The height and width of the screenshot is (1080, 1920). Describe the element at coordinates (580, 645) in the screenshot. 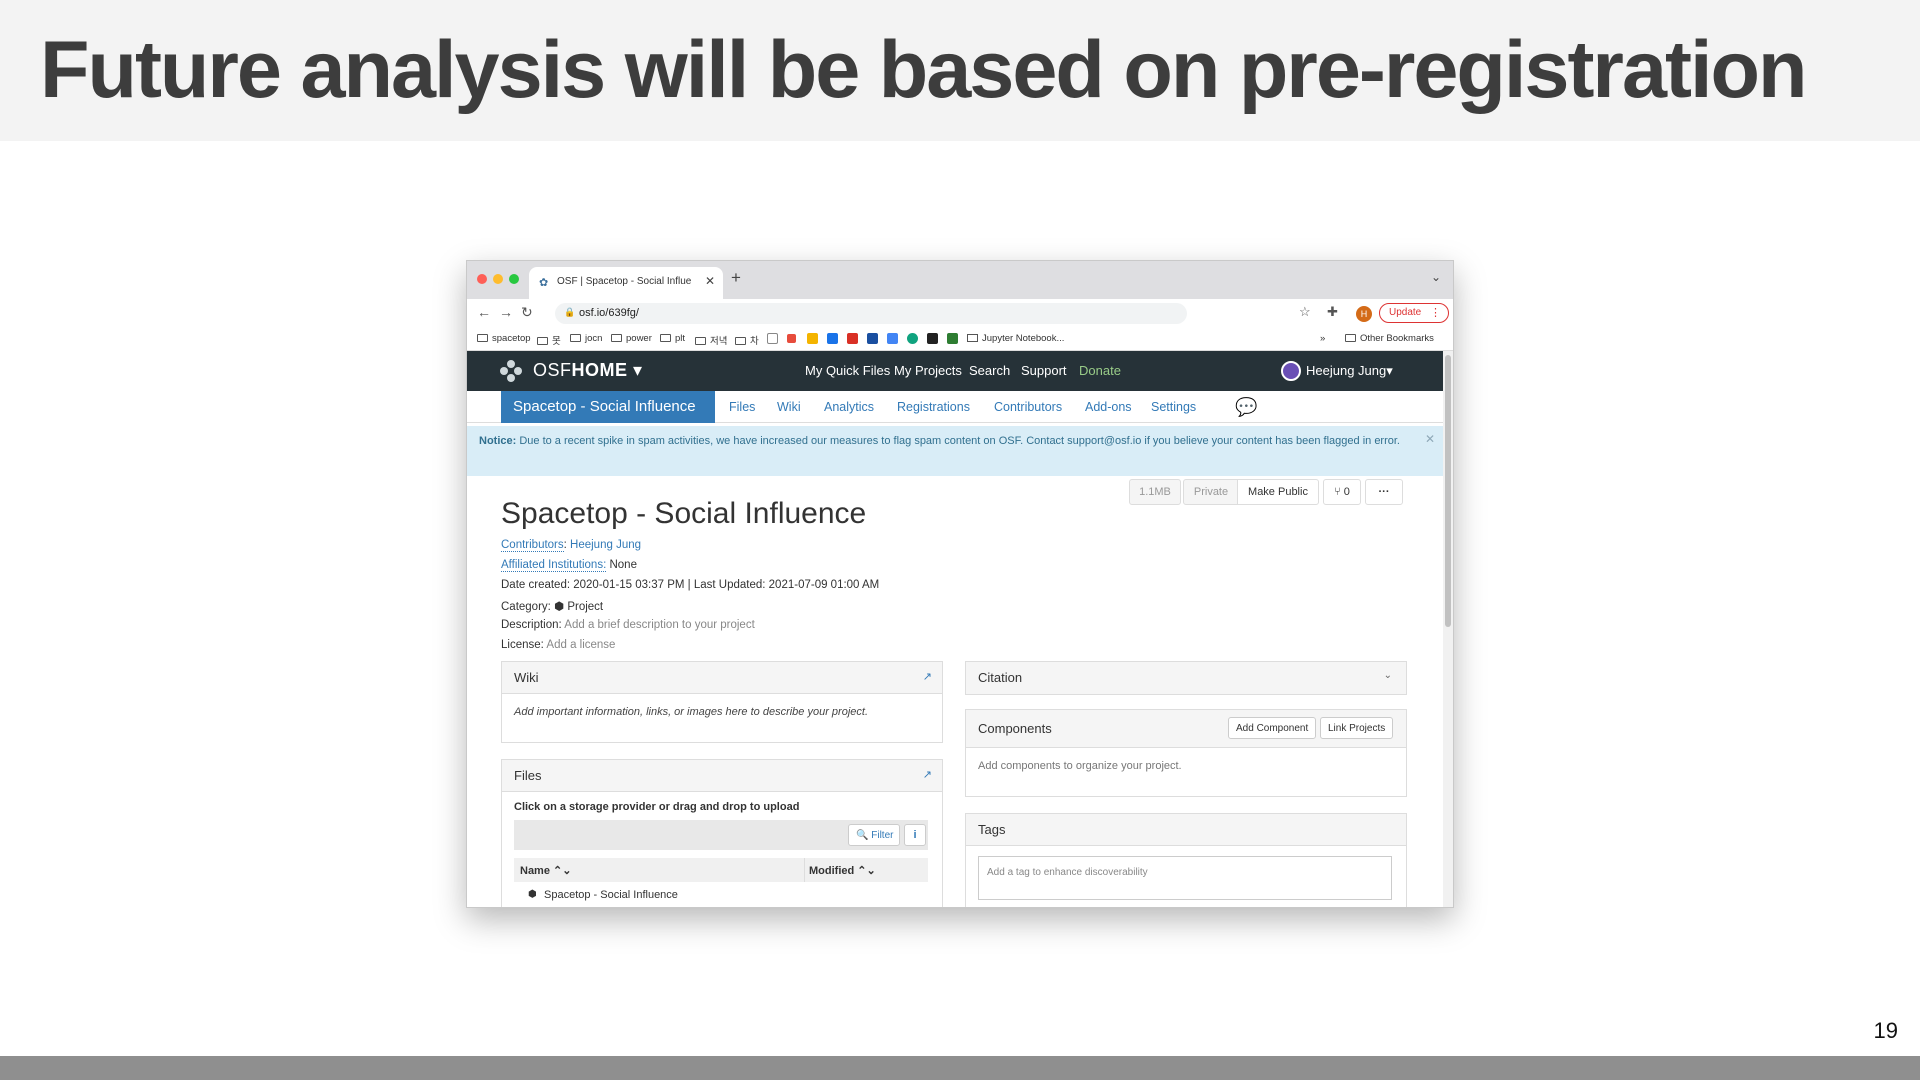

I see `license-value: Add a license` at that location.